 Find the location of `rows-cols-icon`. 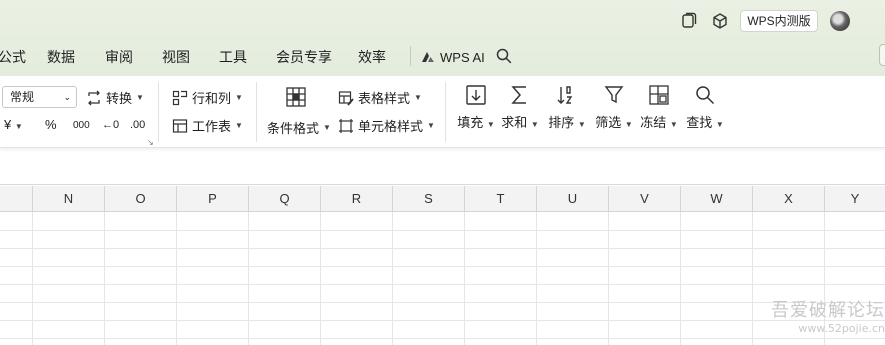

rows-cols-icon is located at coordinates (180, 97).